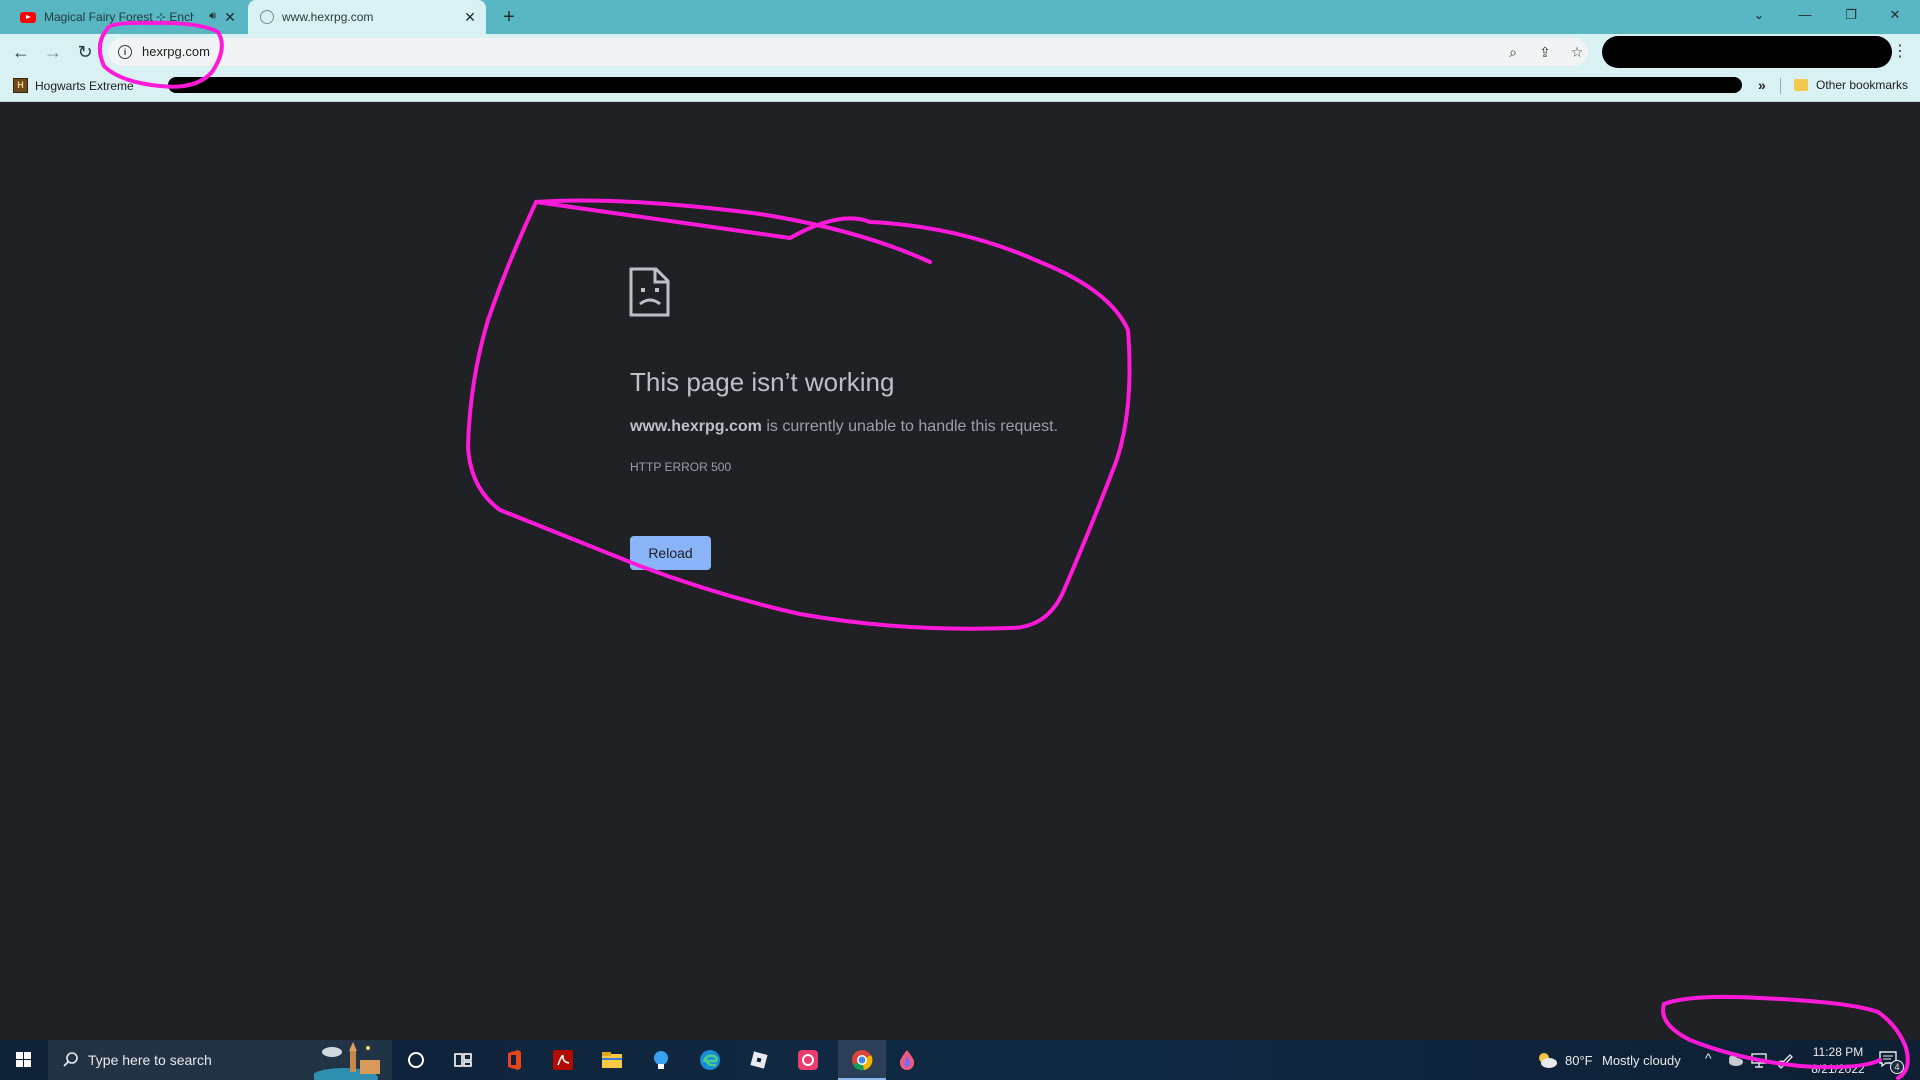  What do you see at coordinates (1735, 1060) in the screenshot?
I see `onedrive-icon` at bounding box center [1735, 1060].